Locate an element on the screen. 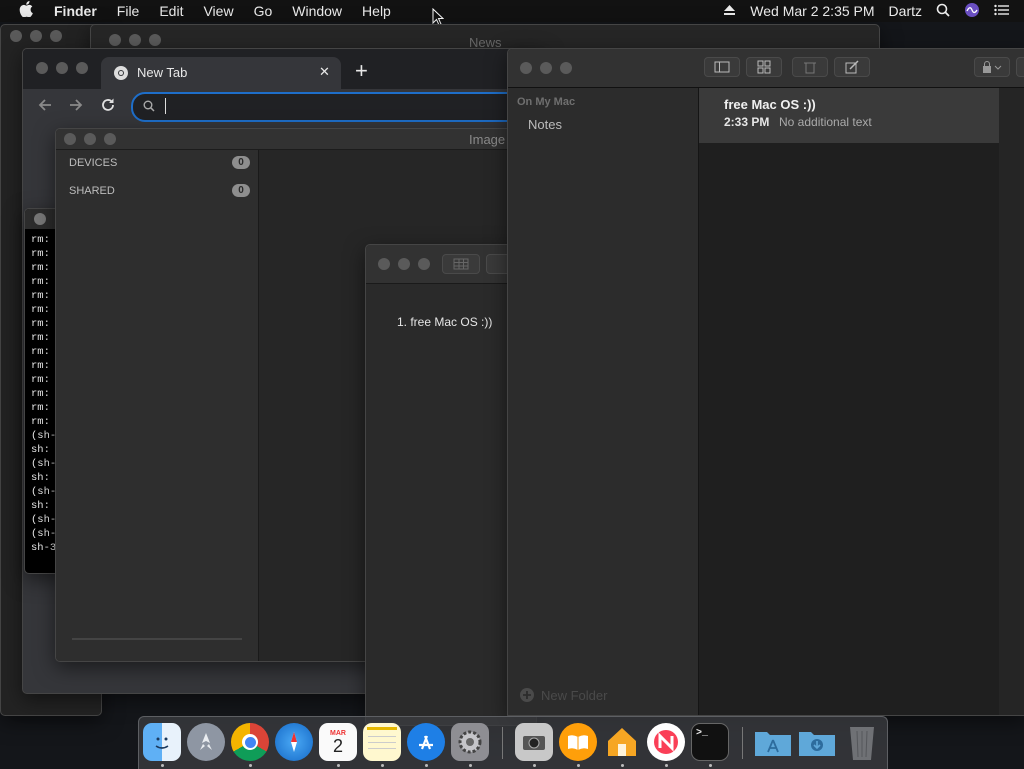 The width and height of the screenshot is (1024, 769). calendar-icon: MAR 2 is located at coordinates (338, 742).